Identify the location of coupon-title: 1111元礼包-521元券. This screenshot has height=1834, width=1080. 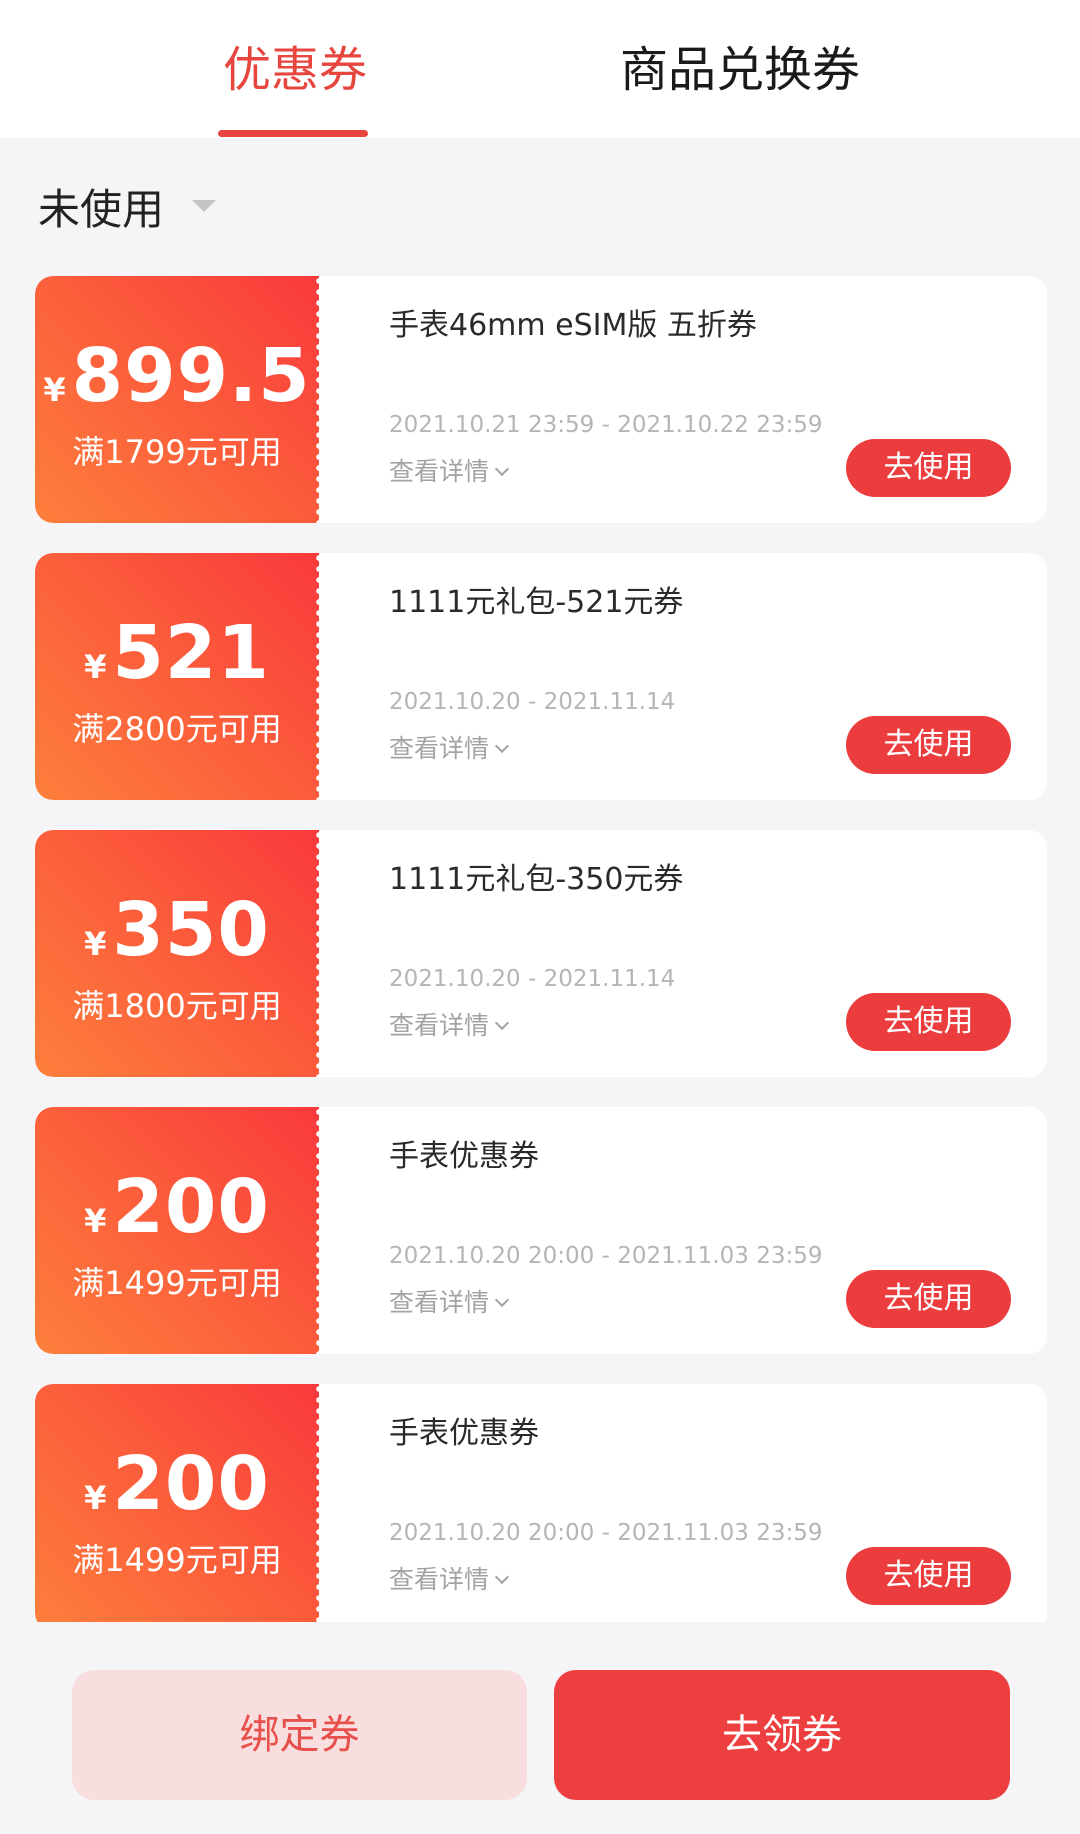
(536, 602).